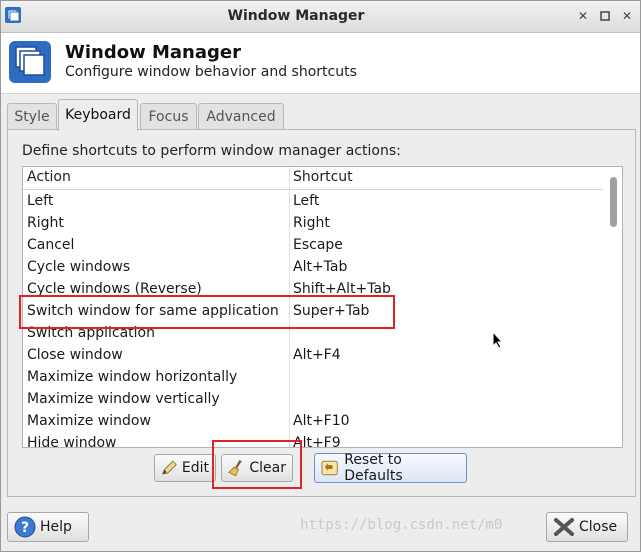  Describe the element at coordinates (32, 116) in the screenshot. I see `tab-style: Style` at that location.